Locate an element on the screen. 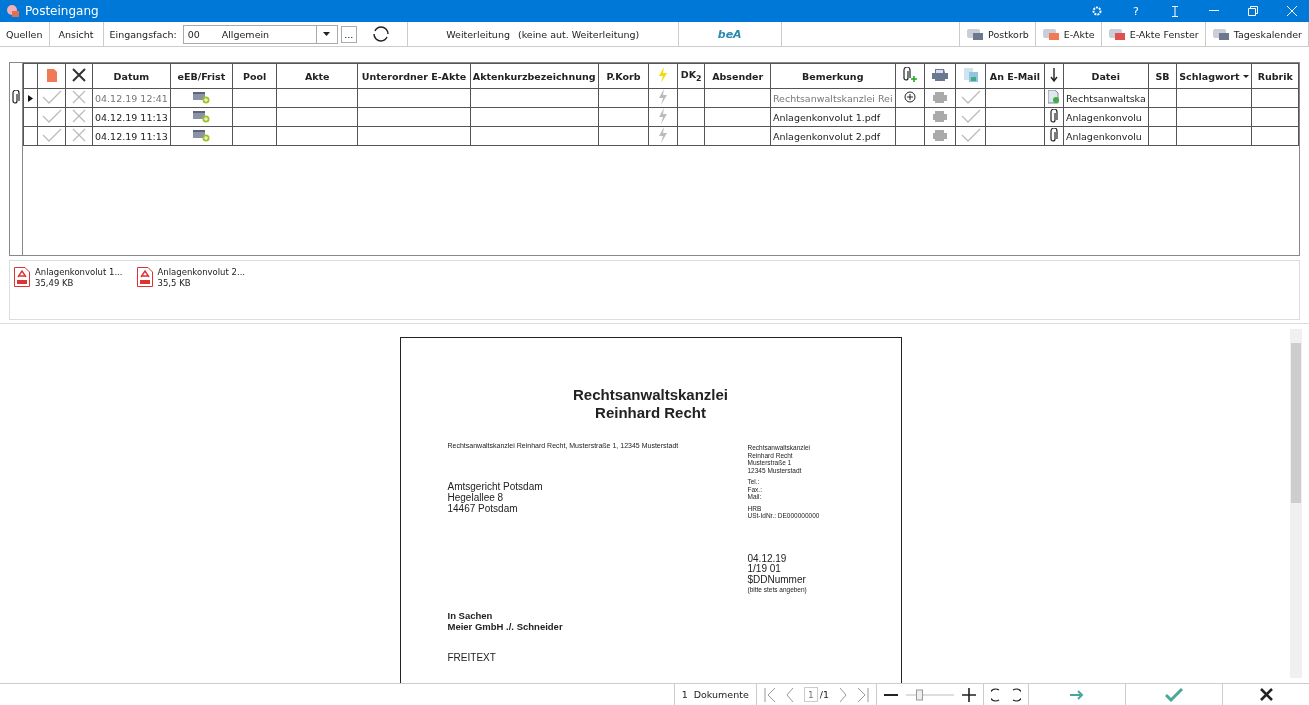 This screenshot has height=705, width=1309. paperclip-add-icon is located at coordinates (909, 75).